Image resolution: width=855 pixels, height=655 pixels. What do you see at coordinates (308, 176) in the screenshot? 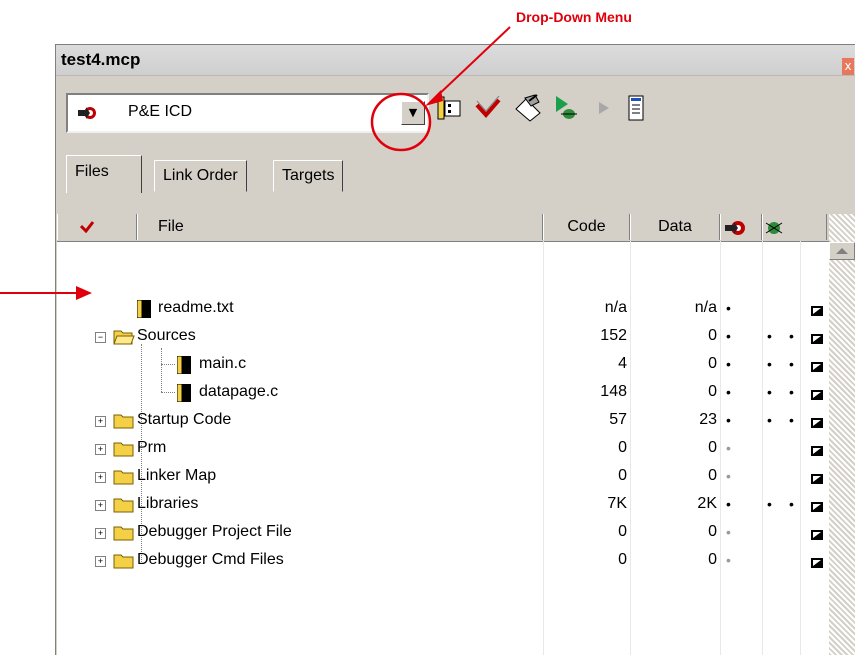
I see `tab-targets: Targets` at bounding box center [308, 176].